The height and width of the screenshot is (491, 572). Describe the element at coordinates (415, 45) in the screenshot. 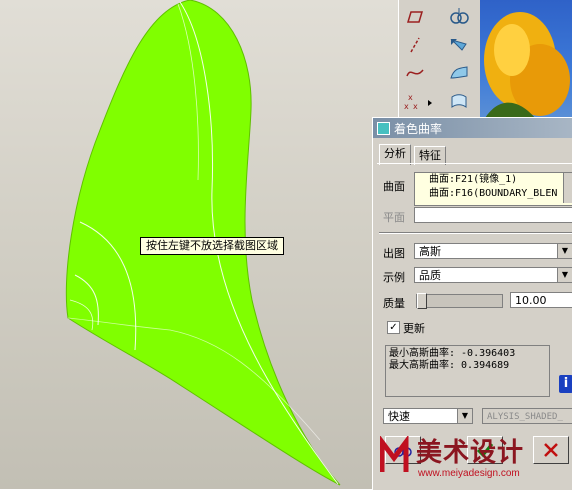

I see `line-icon` at that location.